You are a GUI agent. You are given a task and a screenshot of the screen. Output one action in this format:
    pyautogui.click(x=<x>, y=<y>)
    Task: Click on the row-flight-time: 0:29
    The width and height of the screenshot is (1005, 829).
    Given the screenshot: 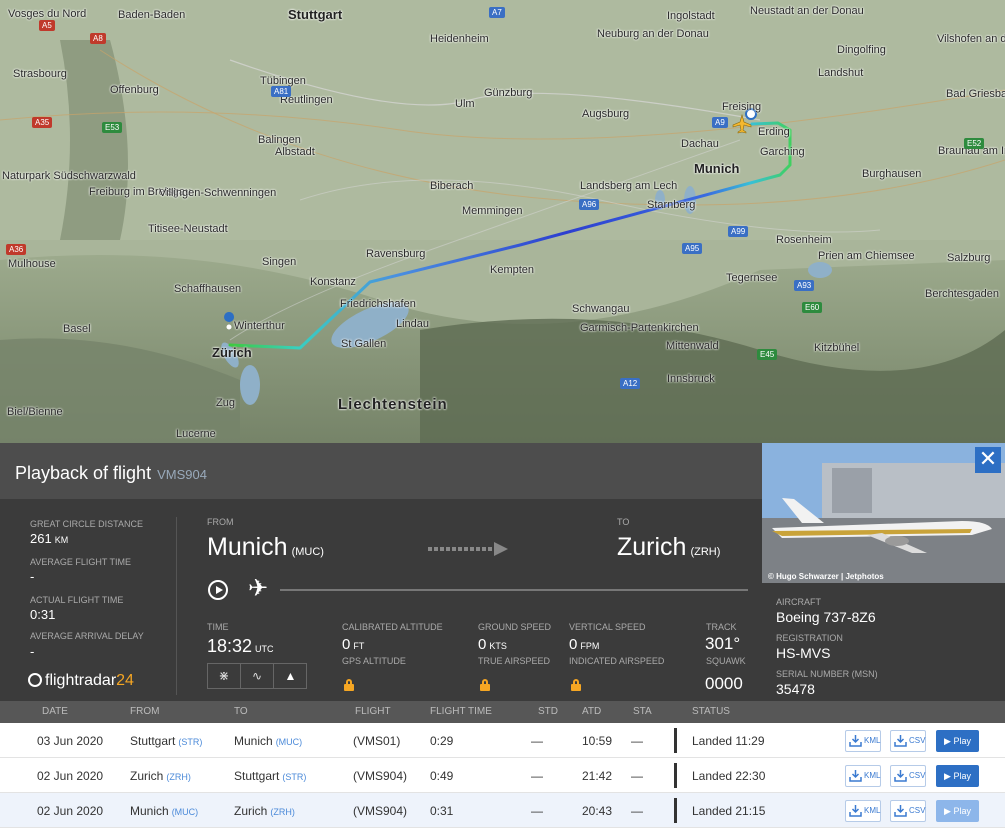 What is the action you would take?
    pyautogui.click(x=442, y=741)
    